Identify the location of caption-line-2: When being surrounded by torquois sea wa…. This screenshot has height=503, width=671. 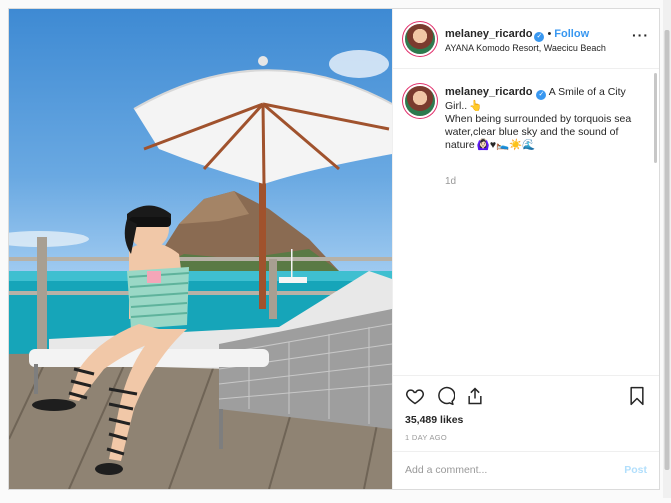
(538, 132).